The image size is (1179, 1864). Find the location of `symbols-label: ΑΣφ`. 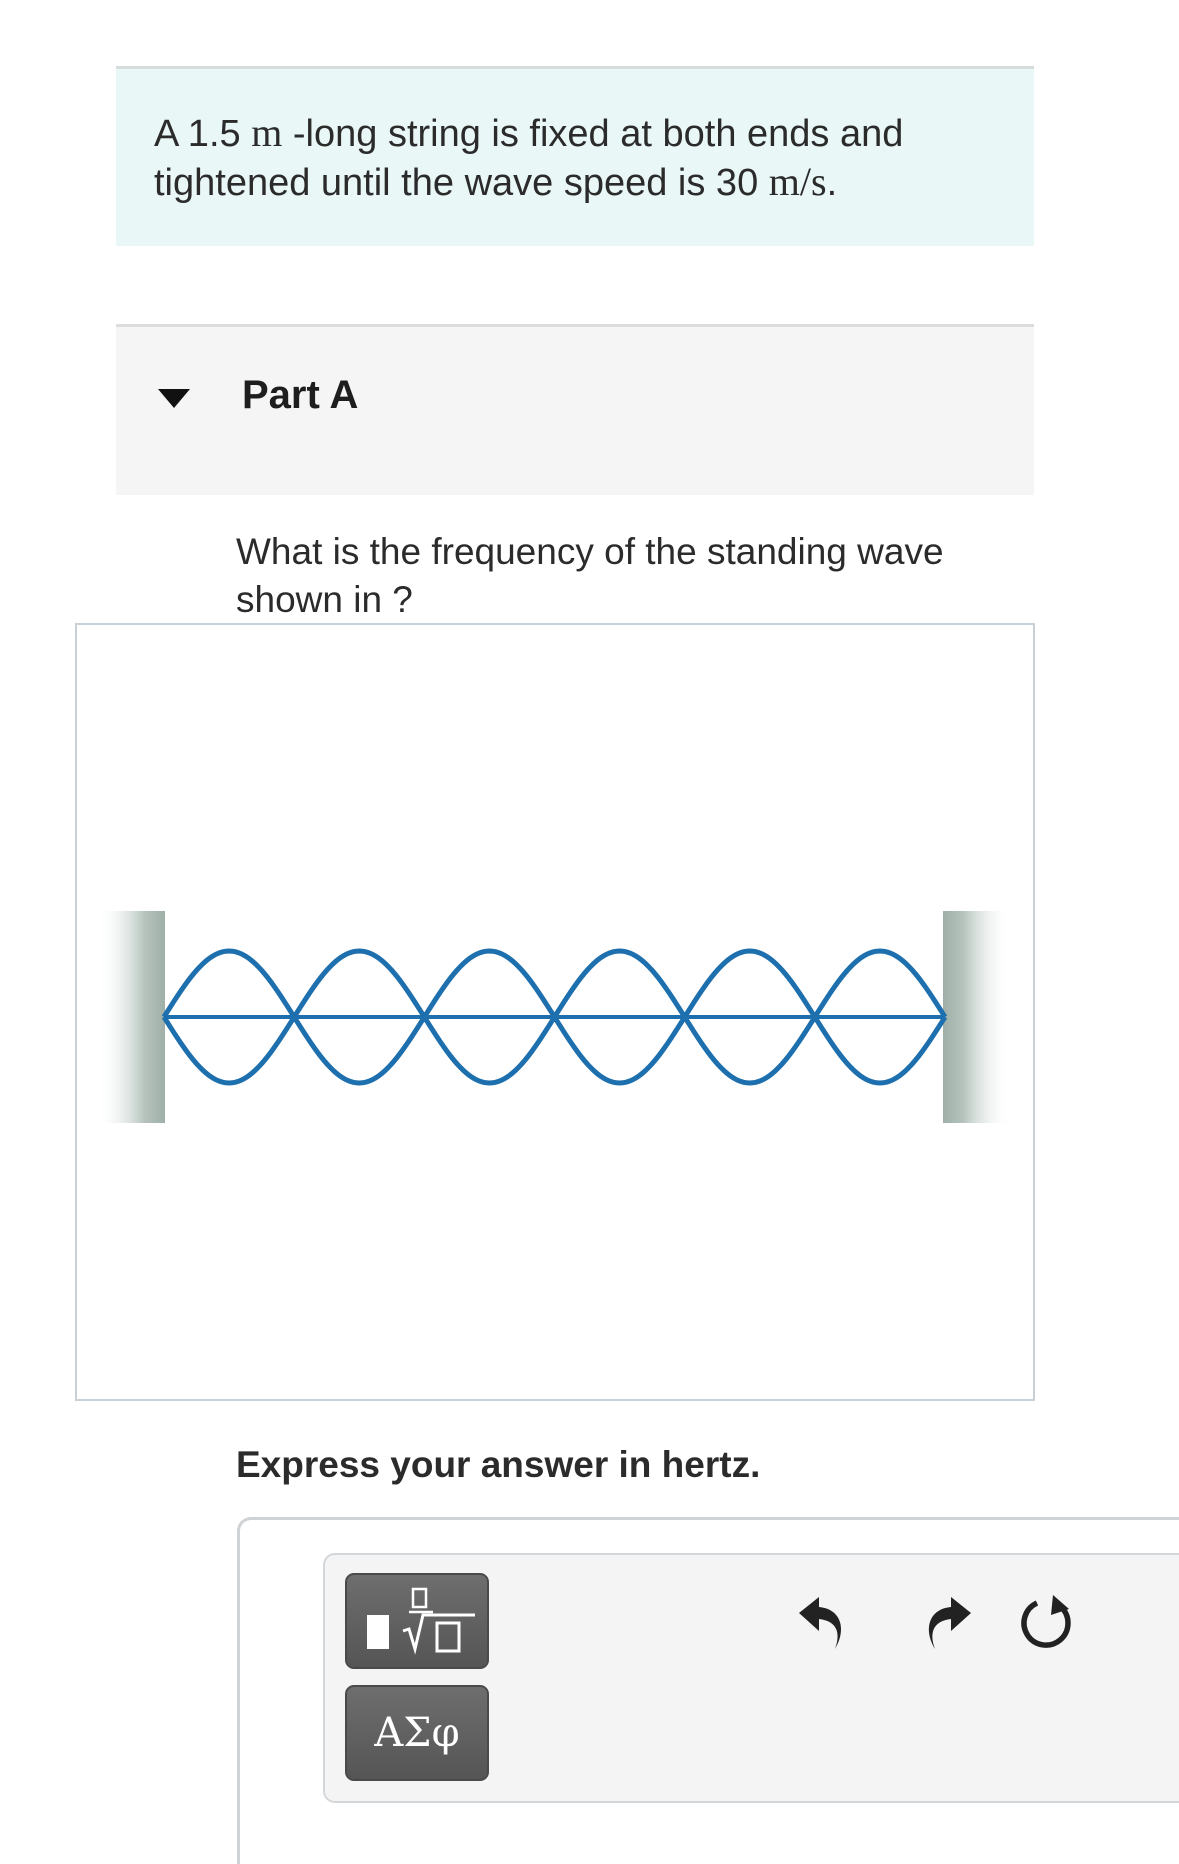

symbols-label: ΑΣφ is located at coordinates (417, 1733).